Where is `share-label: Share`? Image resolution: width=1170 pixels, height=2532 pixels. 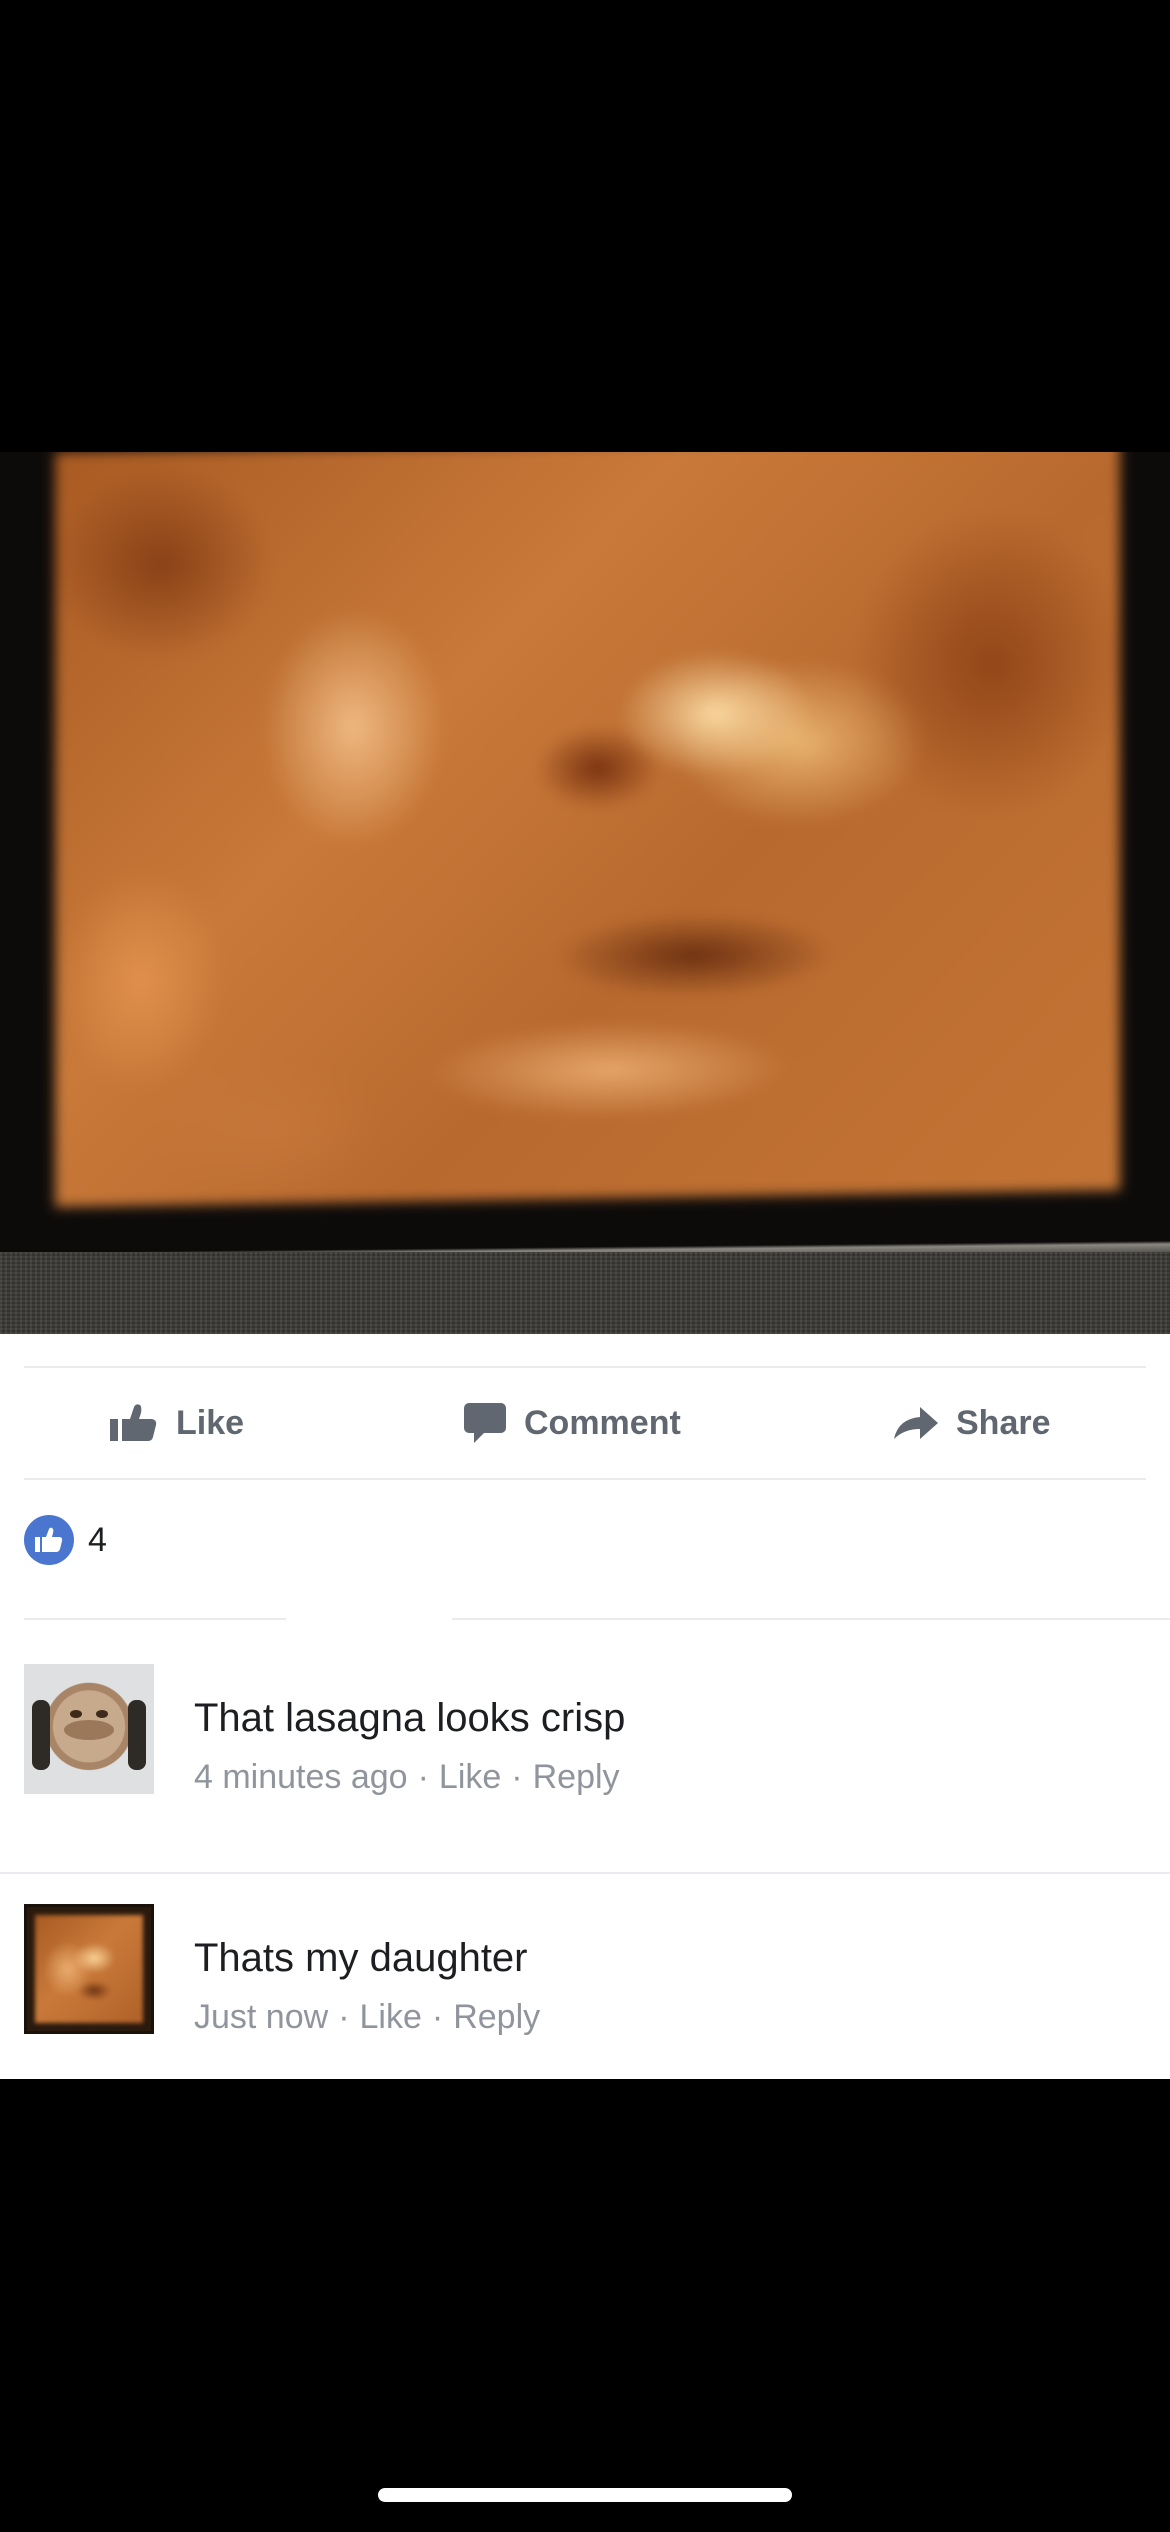
share-label: Share is located at coordinates (1003, 1422).